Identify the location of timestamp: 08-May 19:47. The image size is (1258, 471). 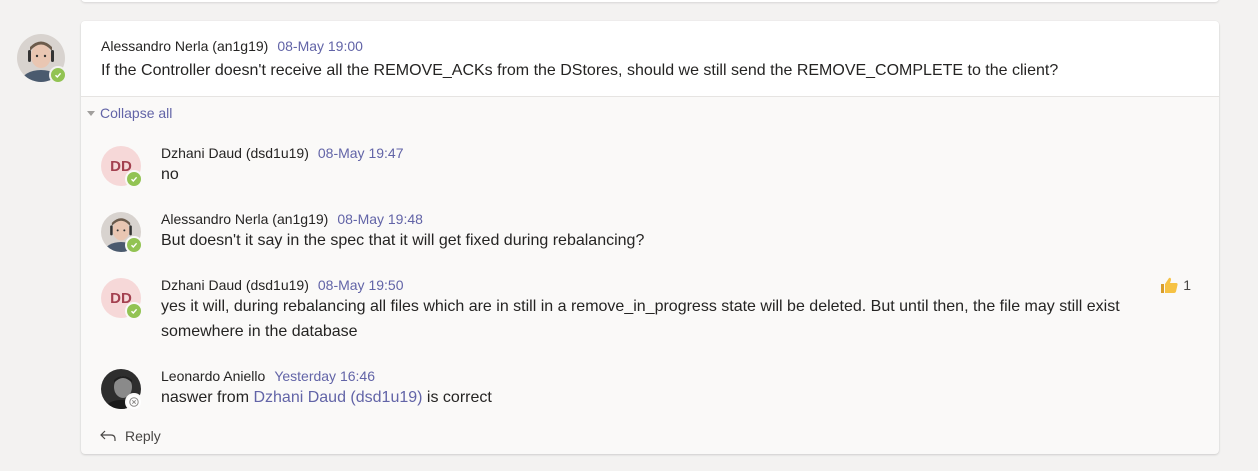
(361, 153).